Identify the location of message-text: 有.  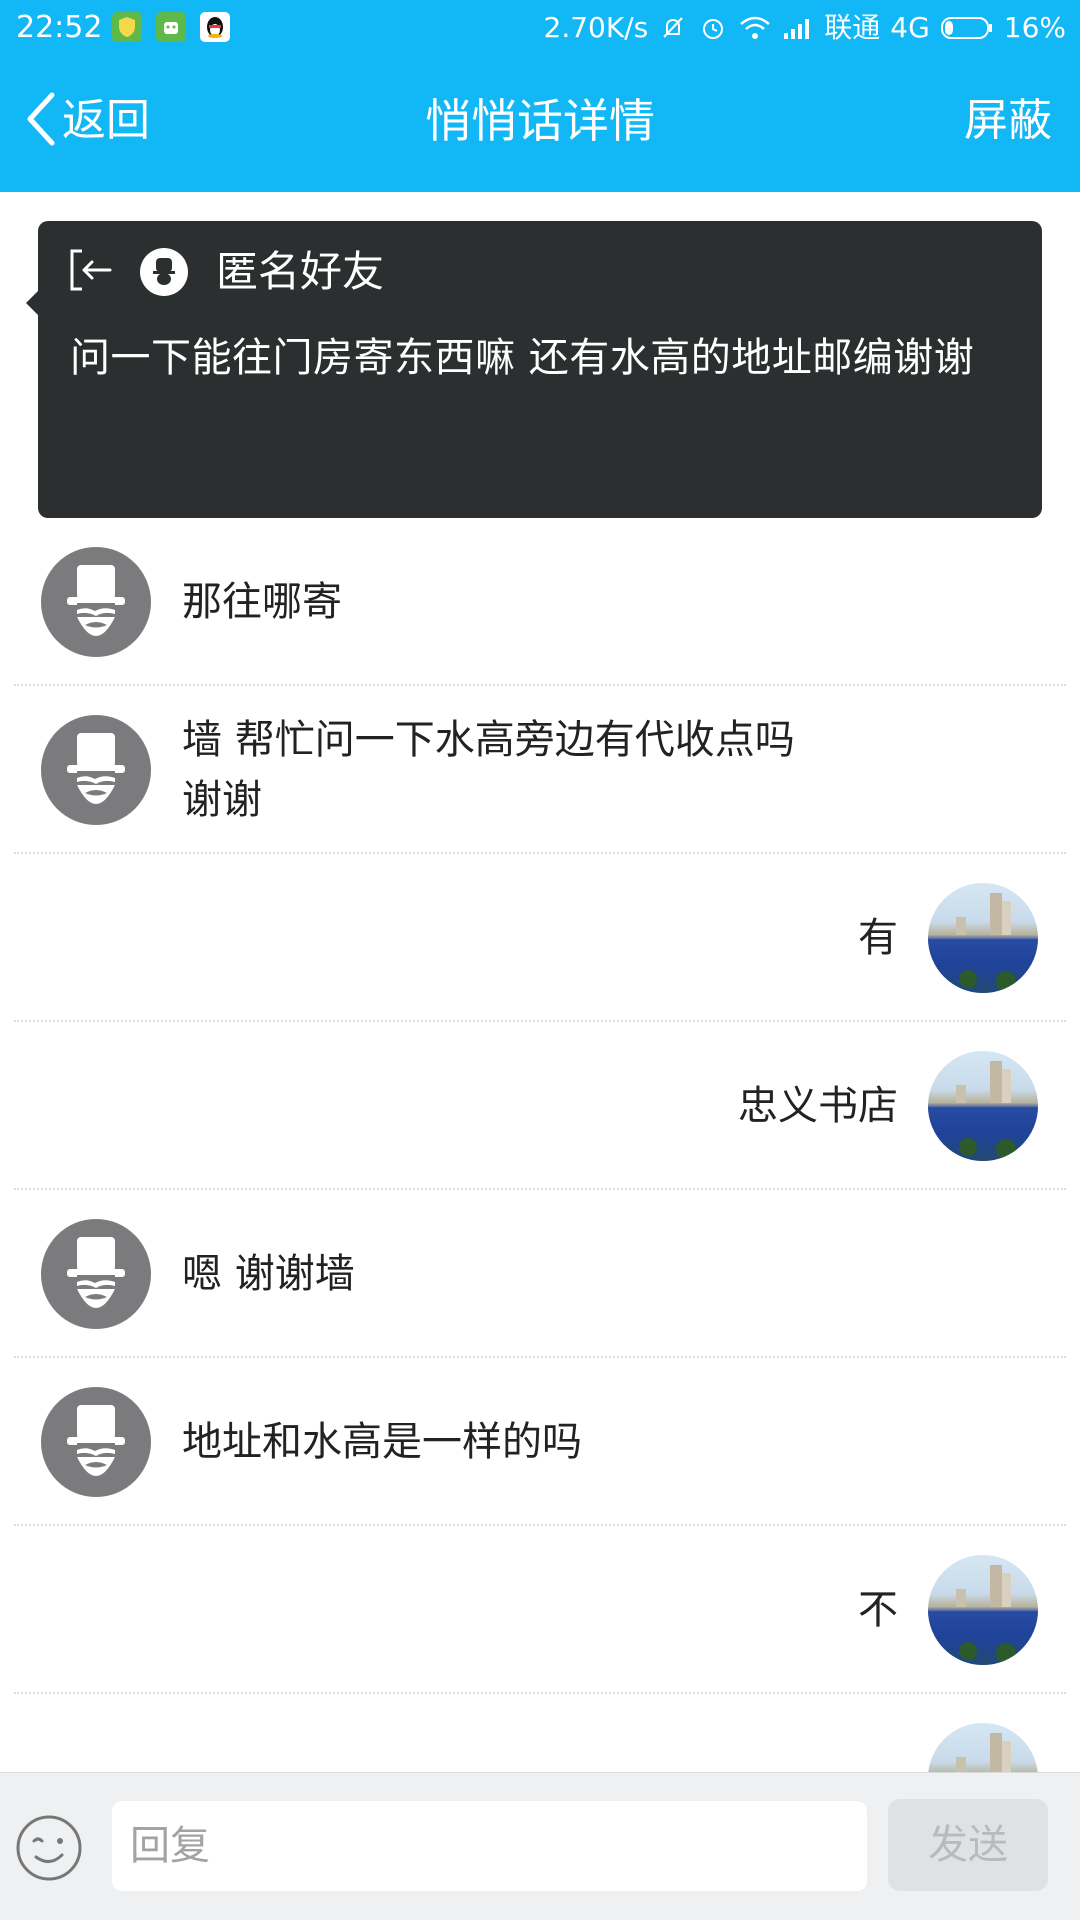
(878, 938).